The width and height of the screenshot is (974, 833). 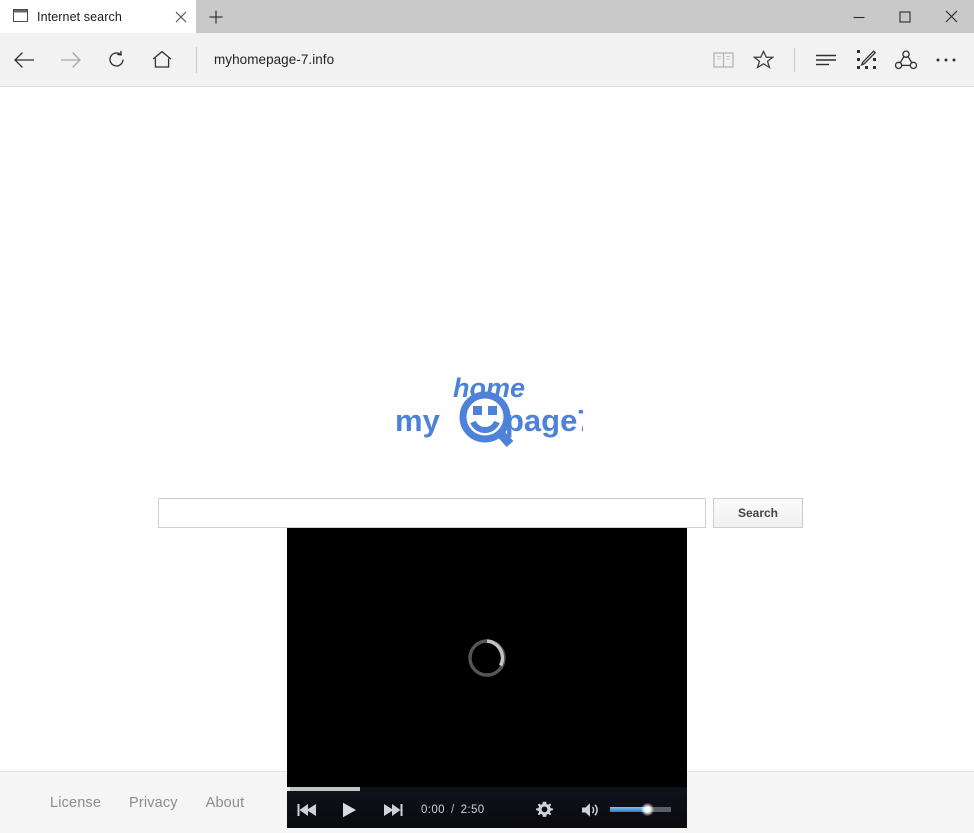 I want to click on video-time-display: 0:00 / 2:50, so click(x=453, y=810).